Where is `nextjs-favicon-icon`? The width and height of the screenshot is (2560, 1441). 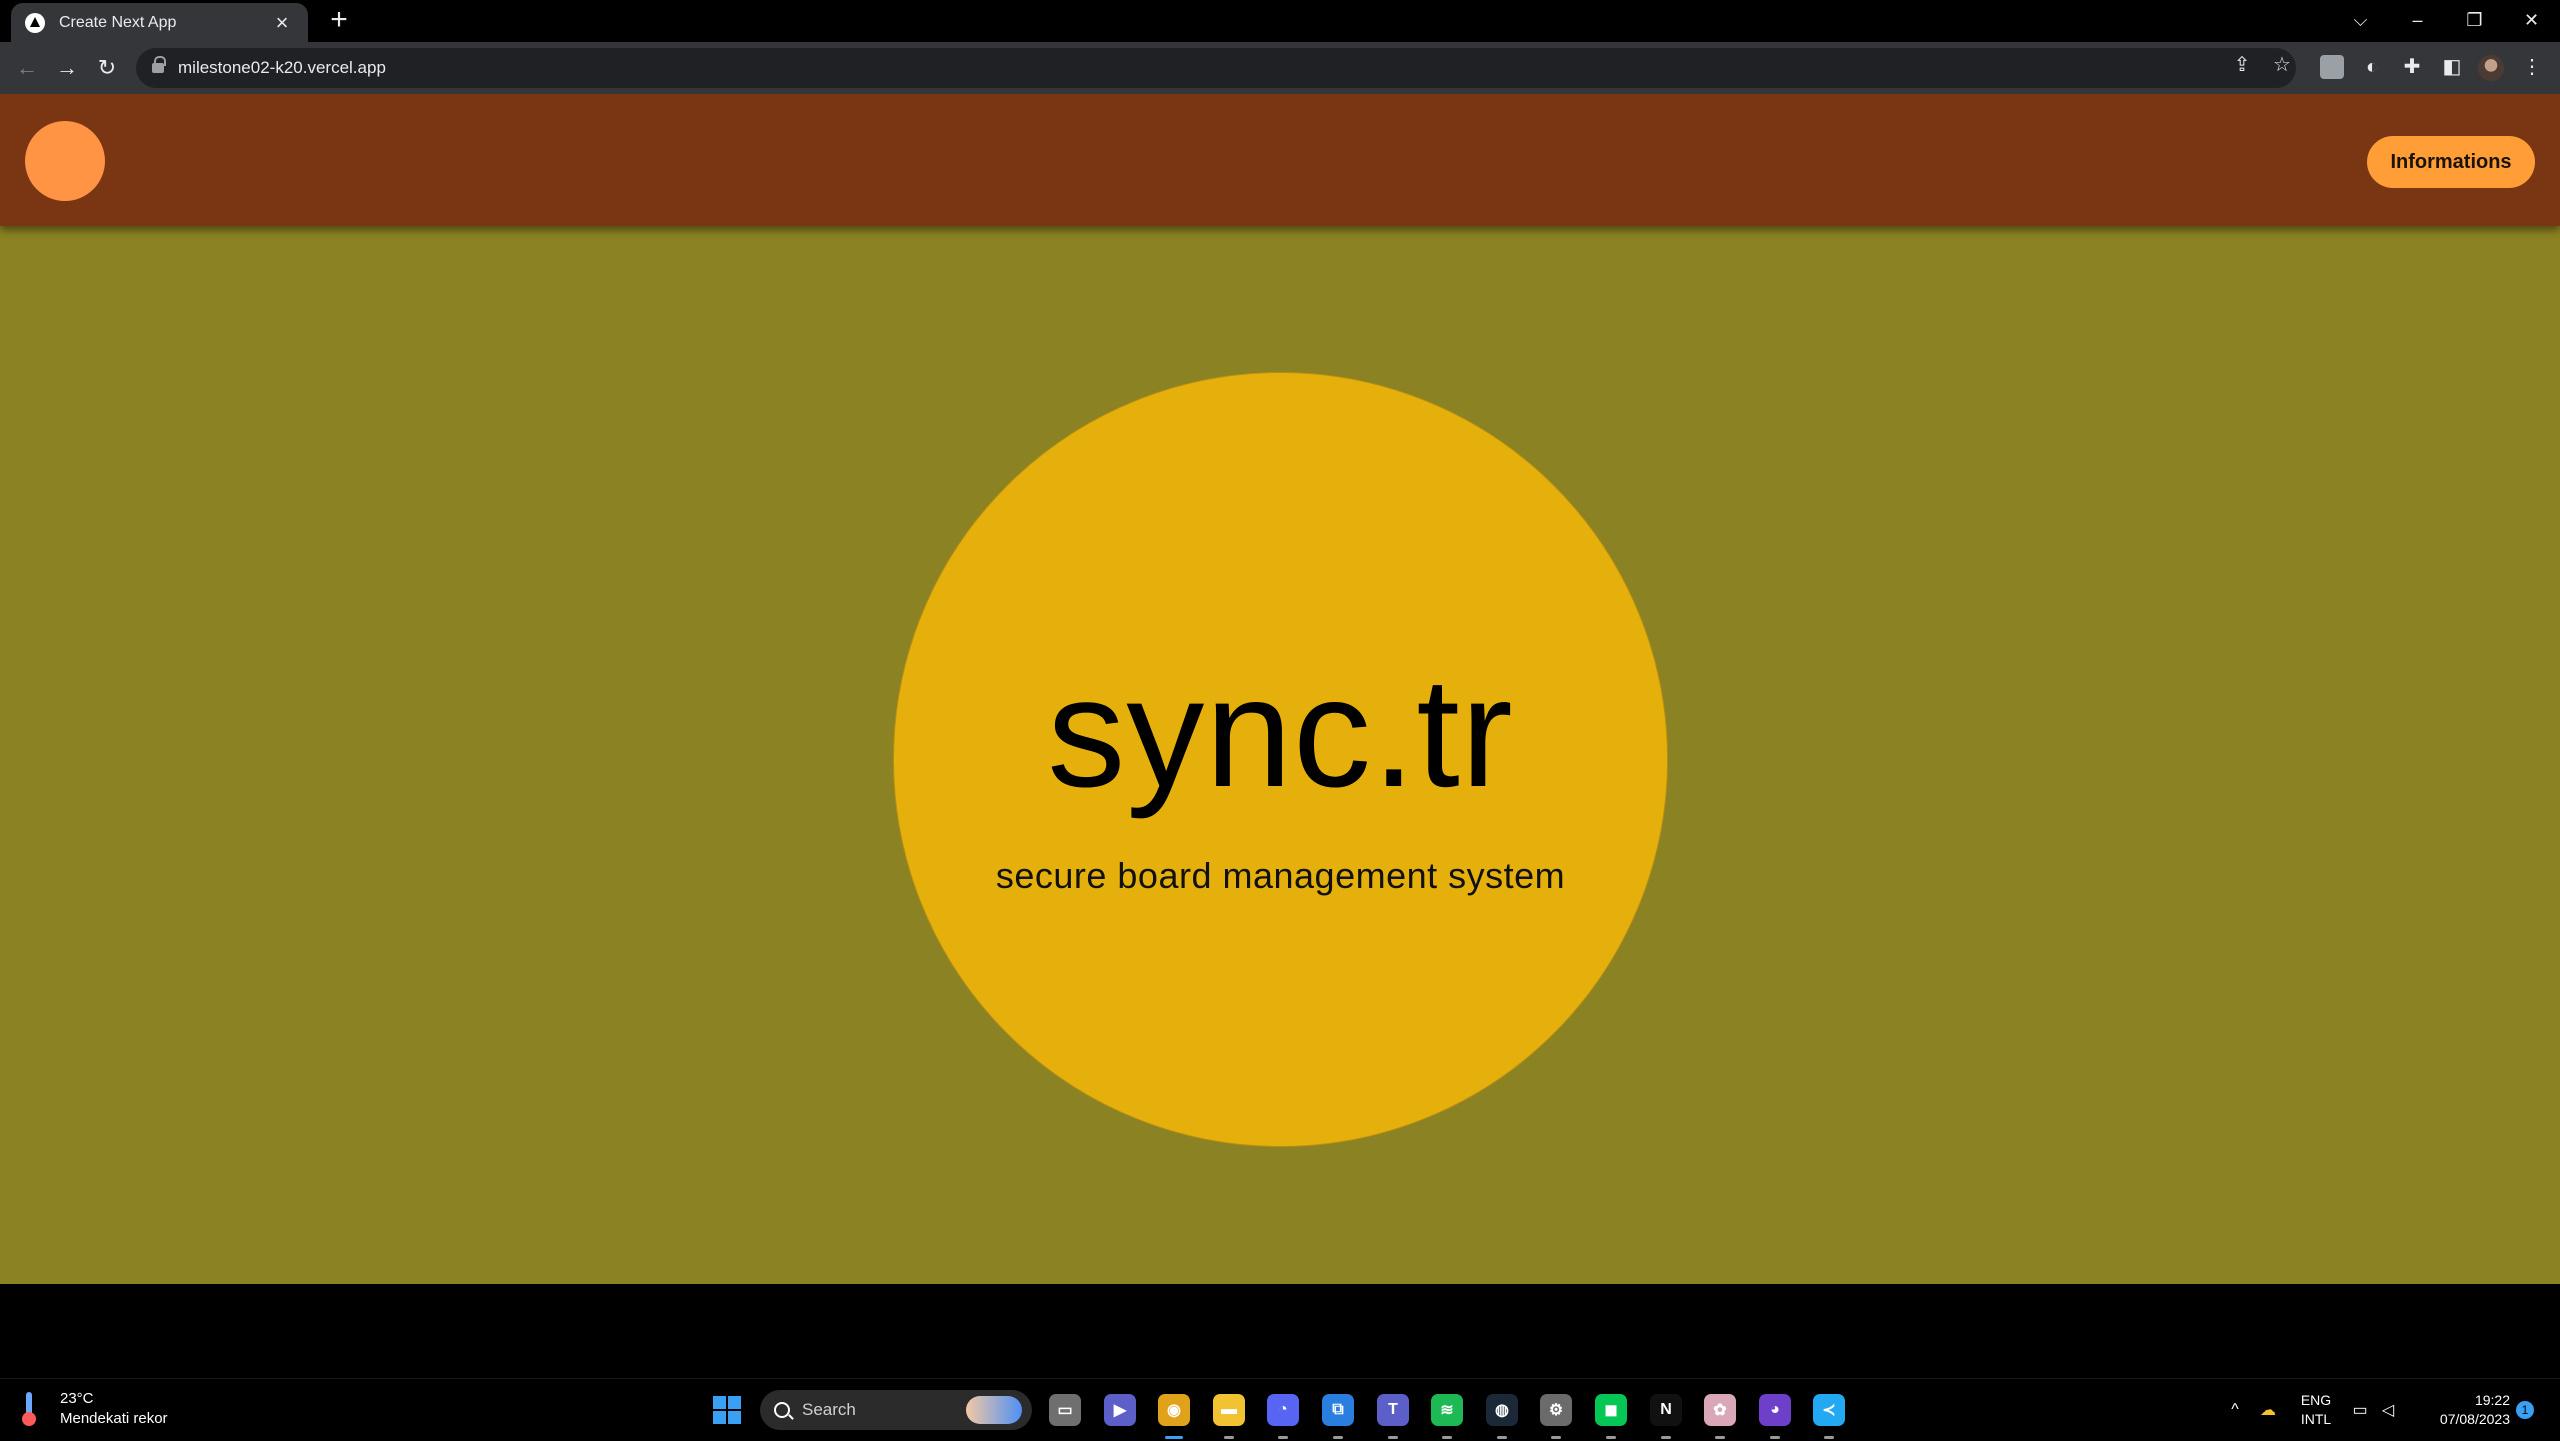
nextjs-favicon-icon is located at coordinates (35, 22).